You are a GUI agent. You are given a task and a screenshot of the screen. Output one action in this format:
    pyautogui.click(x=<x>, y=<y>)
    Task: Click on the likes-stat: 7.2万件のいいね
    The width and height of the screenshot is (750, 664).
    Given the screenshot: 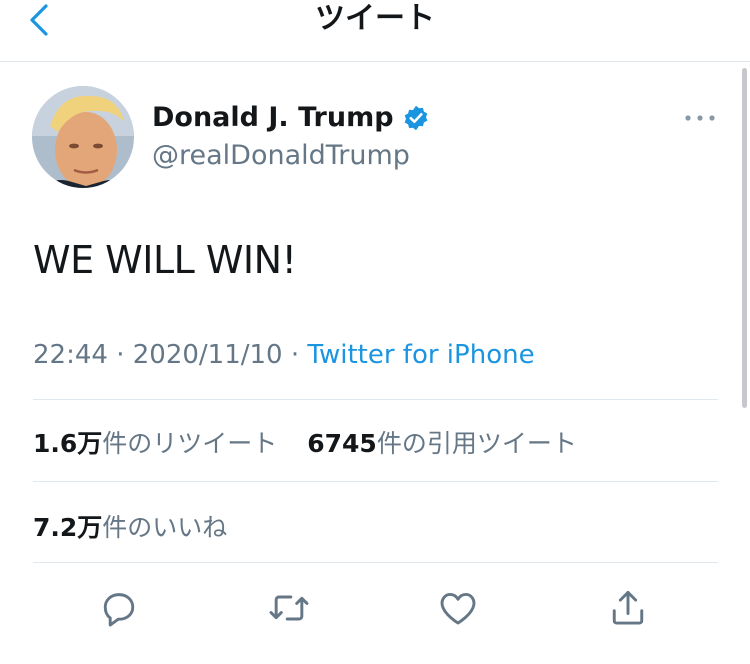 What is the action you would take?
    pyautogui.click(x=130, y=527)
    